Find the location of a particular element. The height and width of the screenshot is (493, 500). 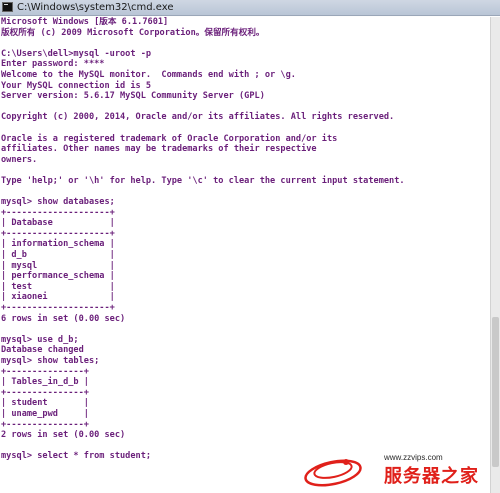

console-line: | xiaonei | is located at coordinates (58, 297).